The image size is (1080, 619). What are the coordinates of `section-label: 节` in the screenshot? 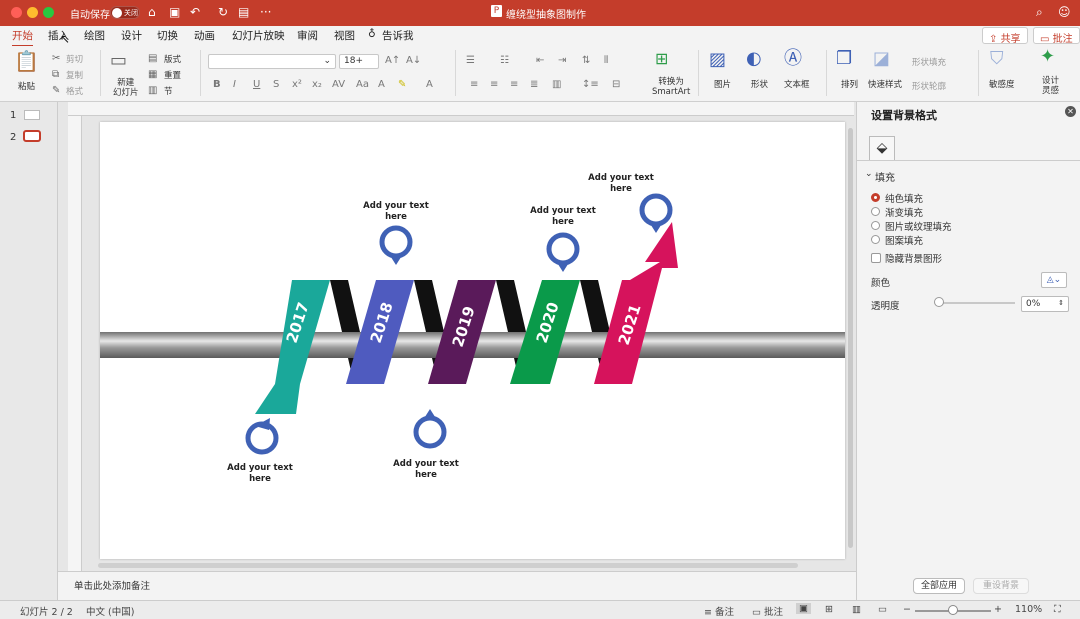 It's located at (168, 91).